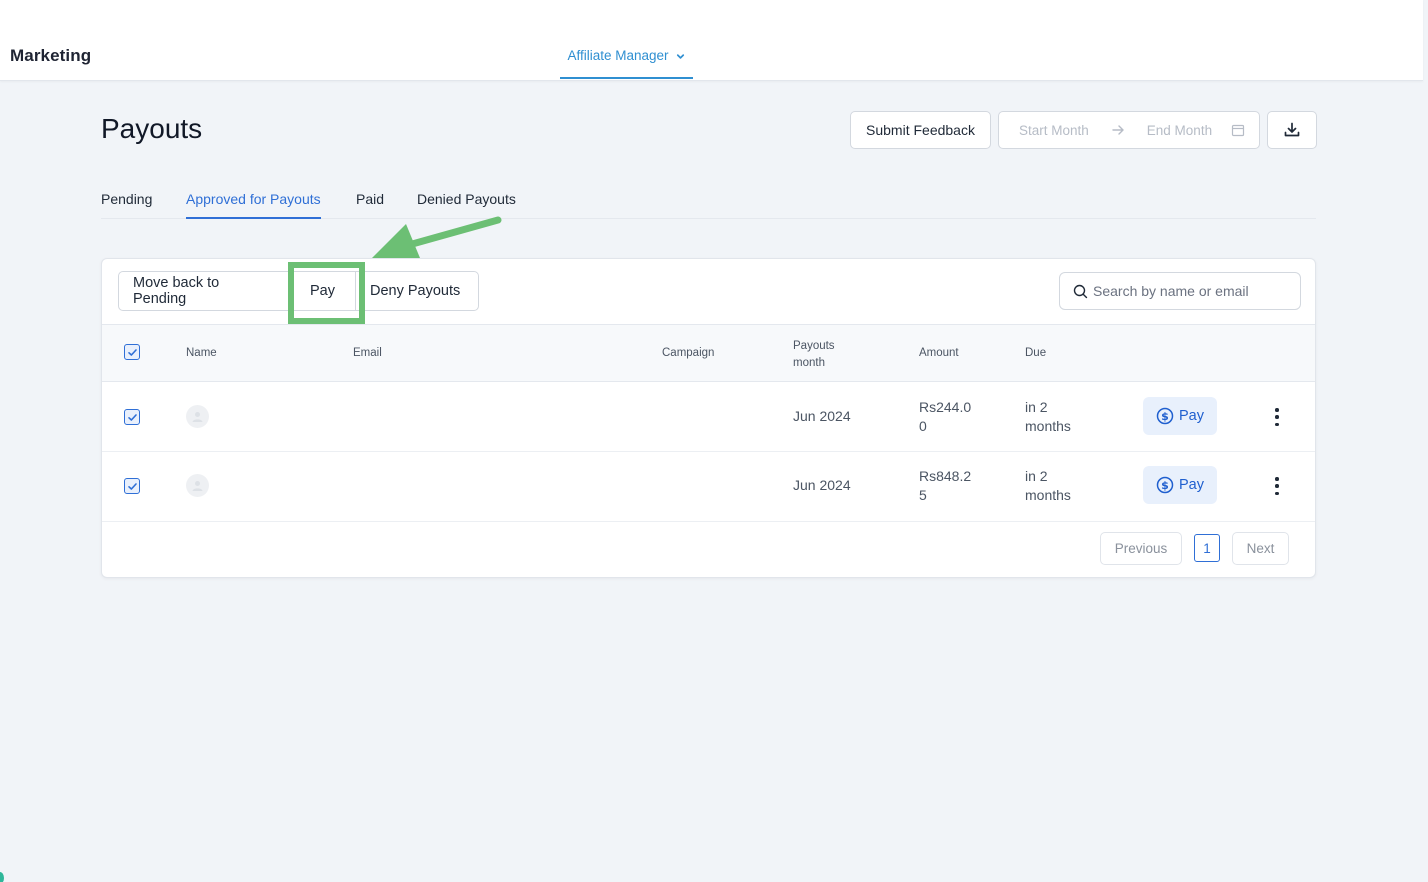 The height and width of the screenshot is (882, 1428). Describe the element at coordinates (945, 486) in the screenshot. I see `payout-amount: Rs848.2 5` at that location.